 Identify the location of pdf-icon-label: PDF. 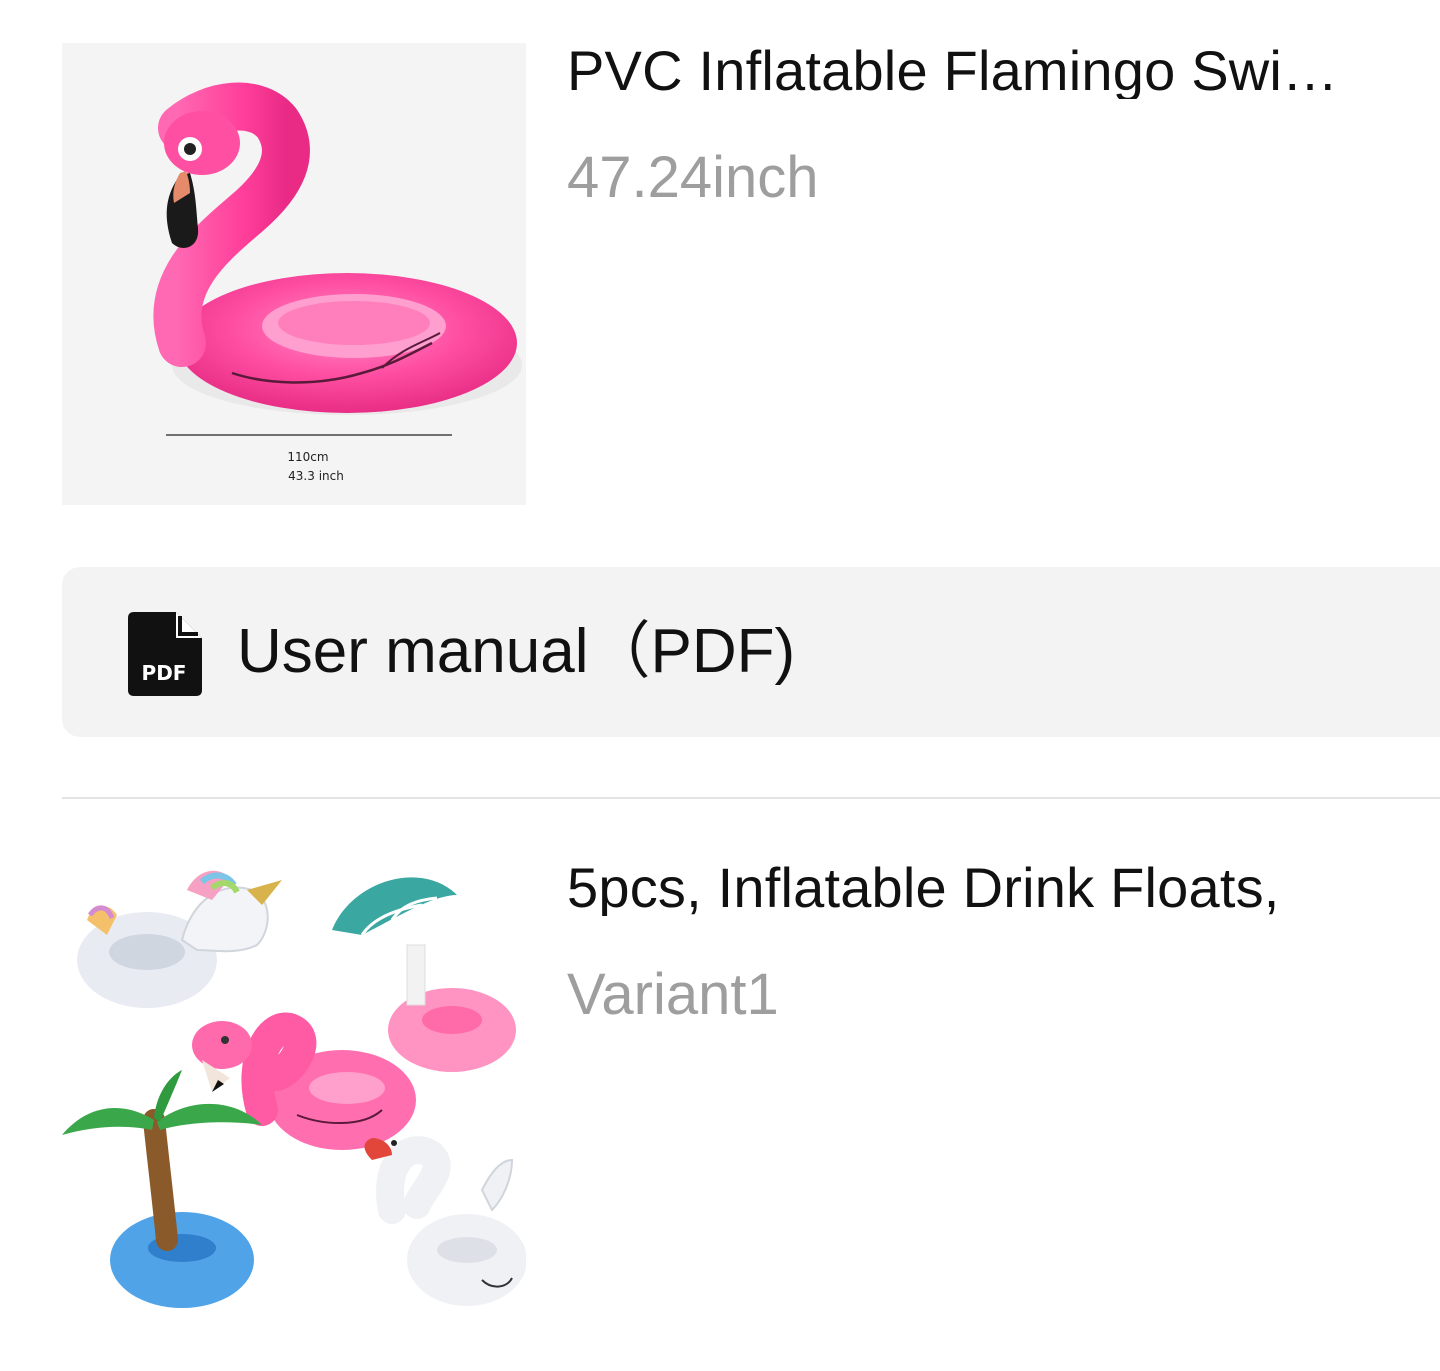
(164, 673).